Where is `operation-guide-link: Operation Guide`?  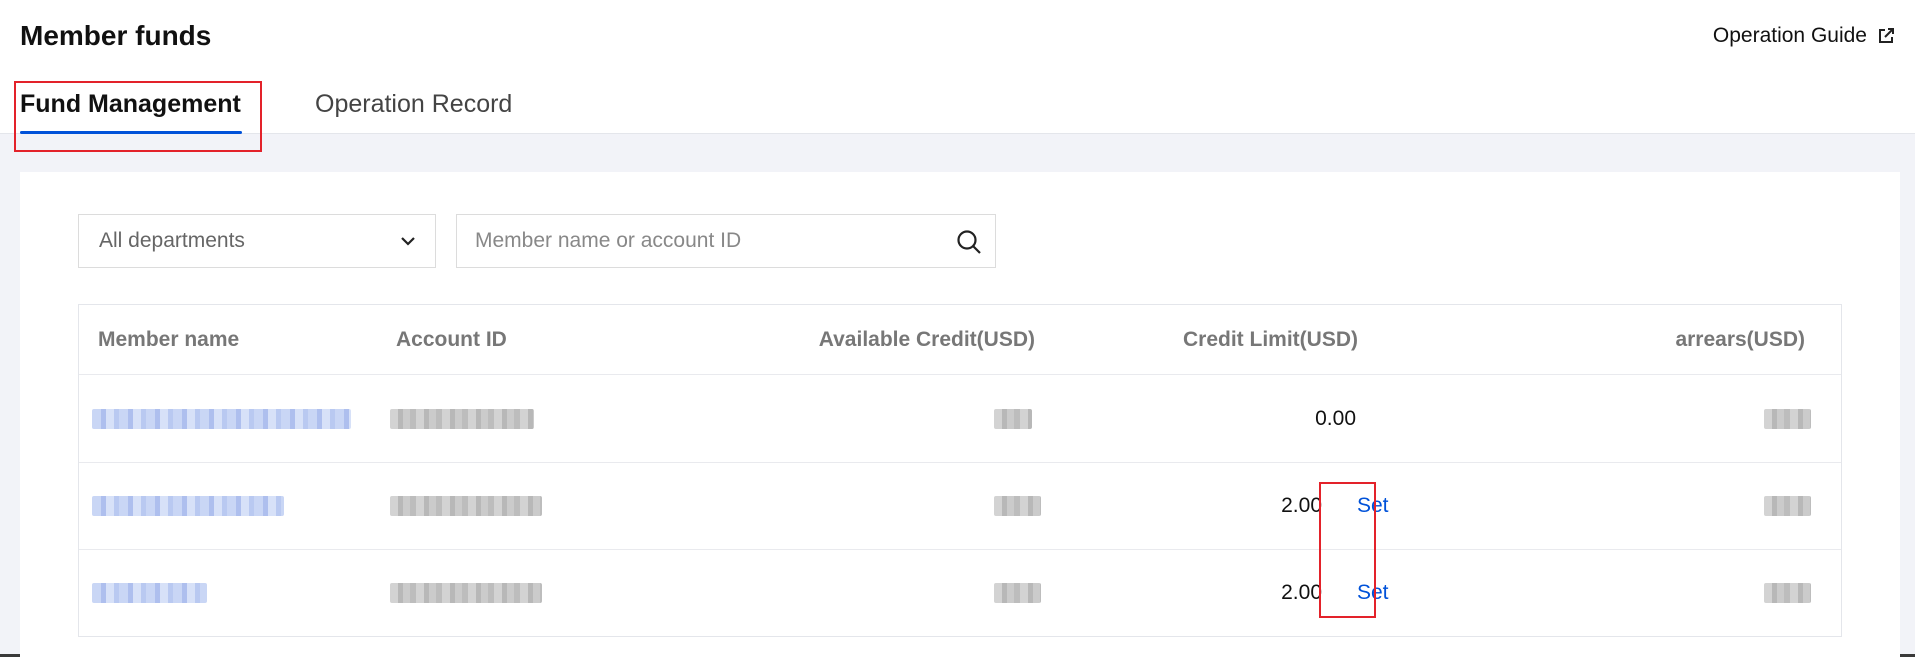
operation-guide-link: Operation Guide is located at coordinates (1804, 36).